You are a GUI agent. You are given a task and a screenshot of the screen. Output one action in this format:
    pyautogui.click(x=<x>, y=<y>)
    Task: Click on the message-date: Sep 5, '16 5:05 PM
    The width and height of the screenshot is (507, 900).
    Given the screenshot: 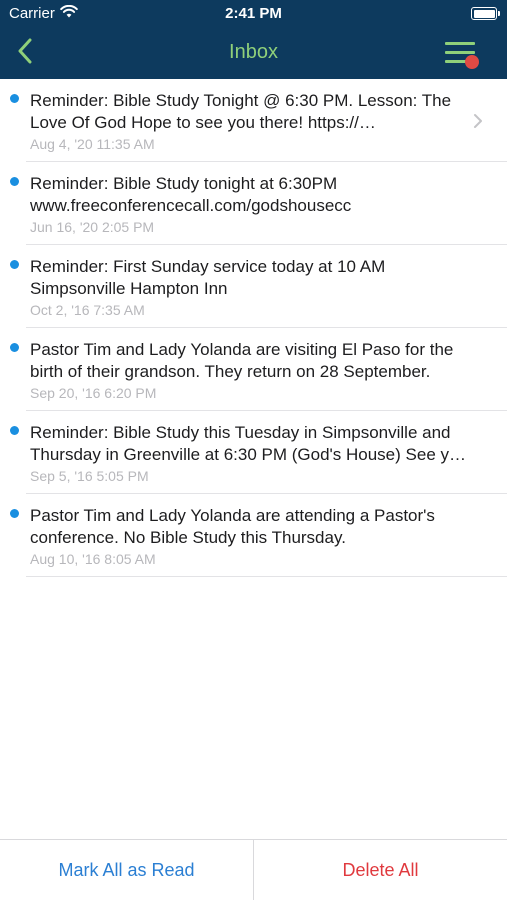 What is the action you would take?
    pyautogui.click(x=89, y=476)
    